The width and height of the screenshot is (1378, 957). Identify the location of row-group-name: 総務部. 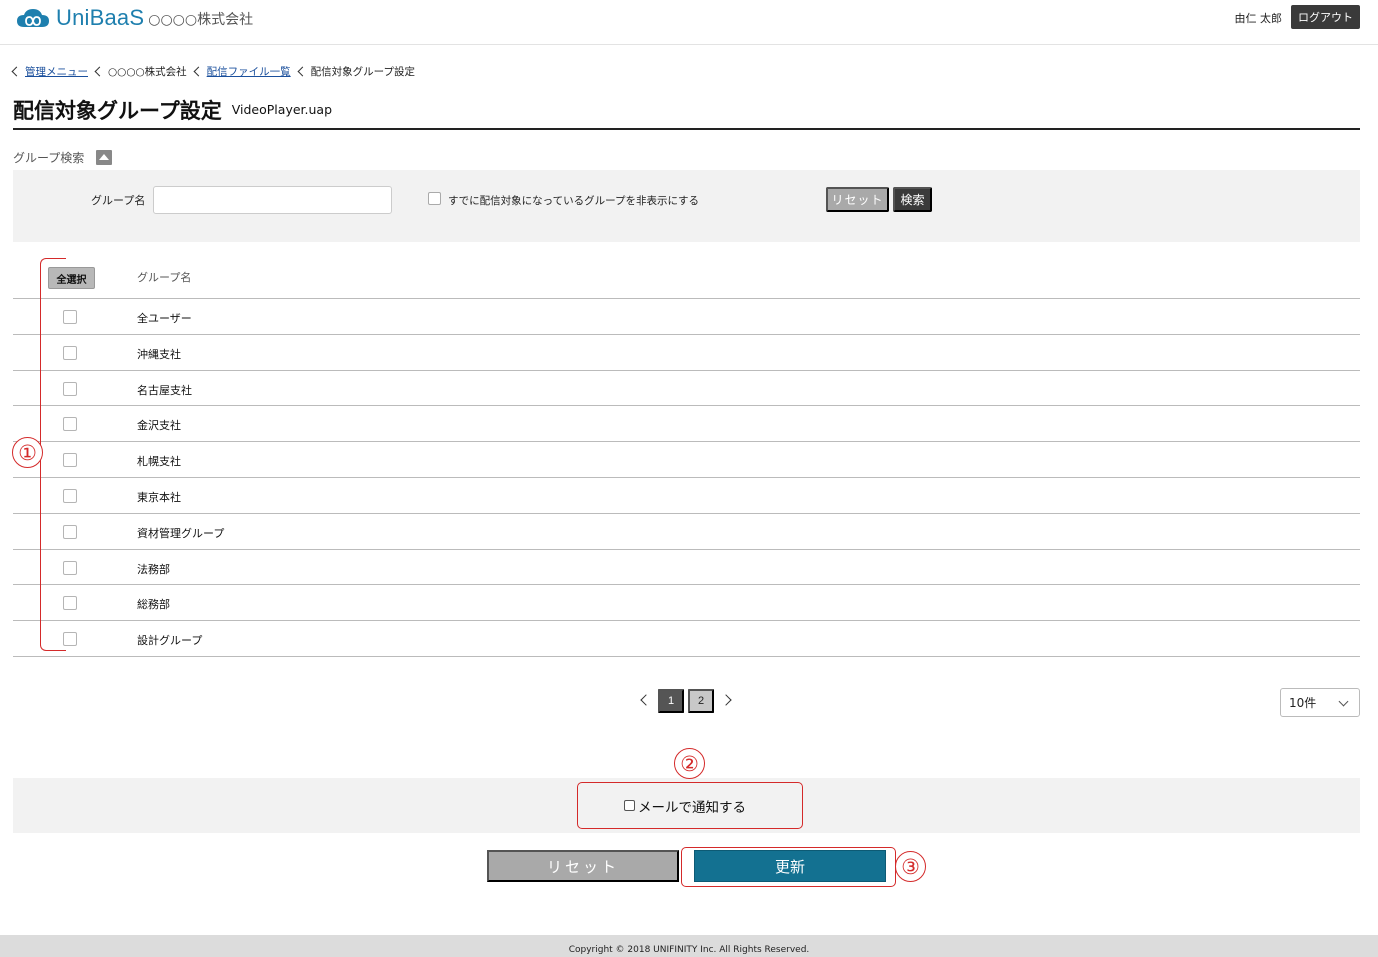
(153, 605).